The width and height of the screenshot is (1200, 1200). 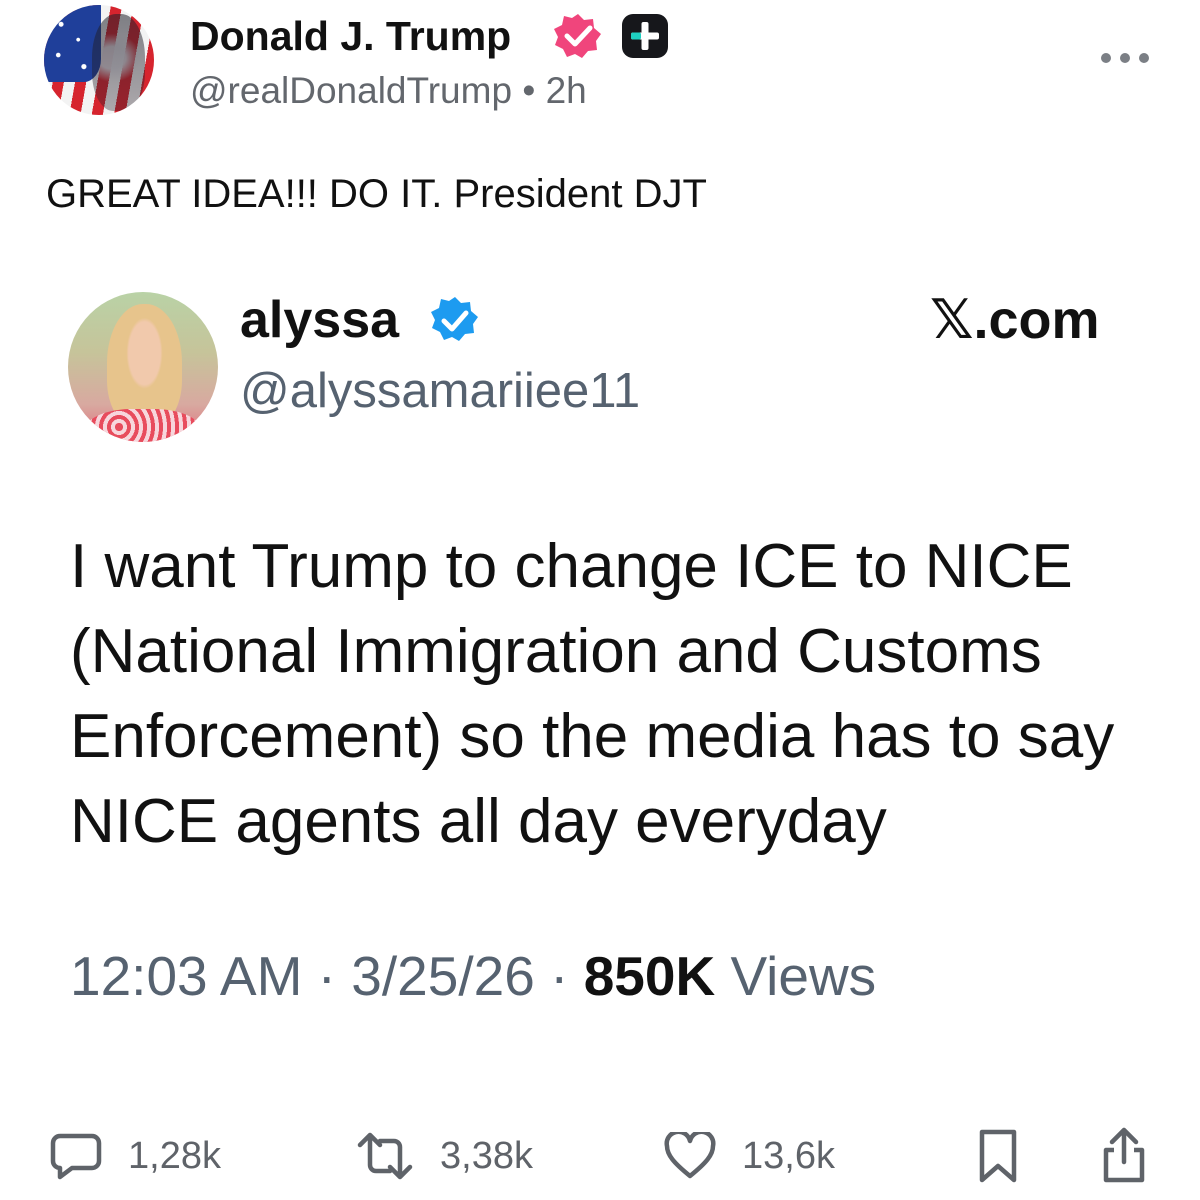 I want to click on repost-button: 3,38k, so click(x=444, y=1156).